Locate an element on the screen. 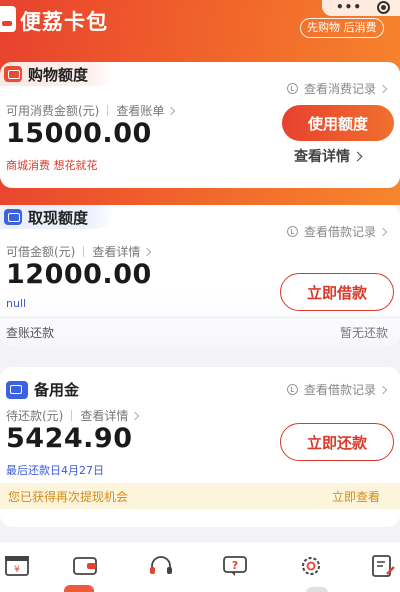 The height and width of the screenshot is (592, 400). headset-icon is located at coordinates (161, 566).